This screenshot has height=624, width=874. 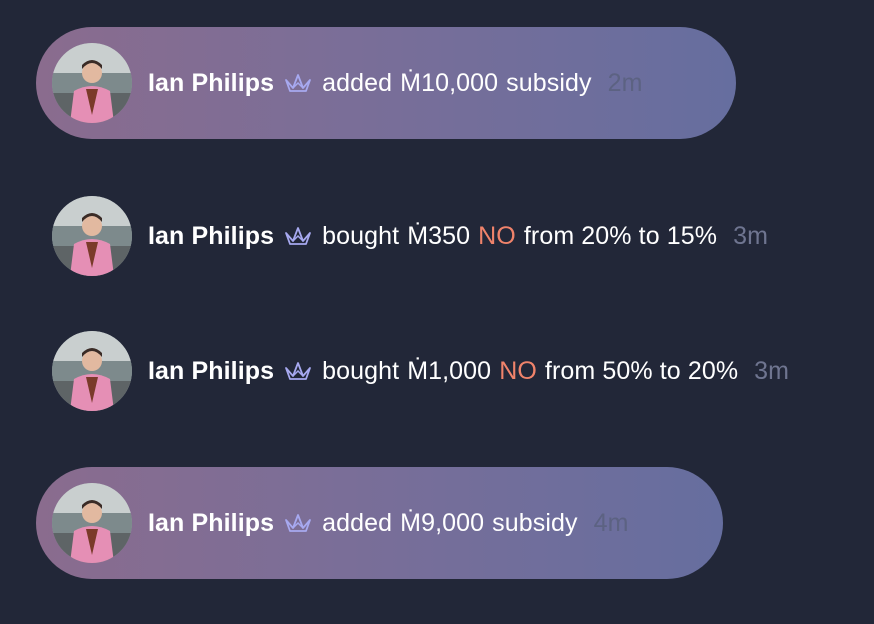 I want to click on amount: Ṁ10,000, so click(x=449, y=82).